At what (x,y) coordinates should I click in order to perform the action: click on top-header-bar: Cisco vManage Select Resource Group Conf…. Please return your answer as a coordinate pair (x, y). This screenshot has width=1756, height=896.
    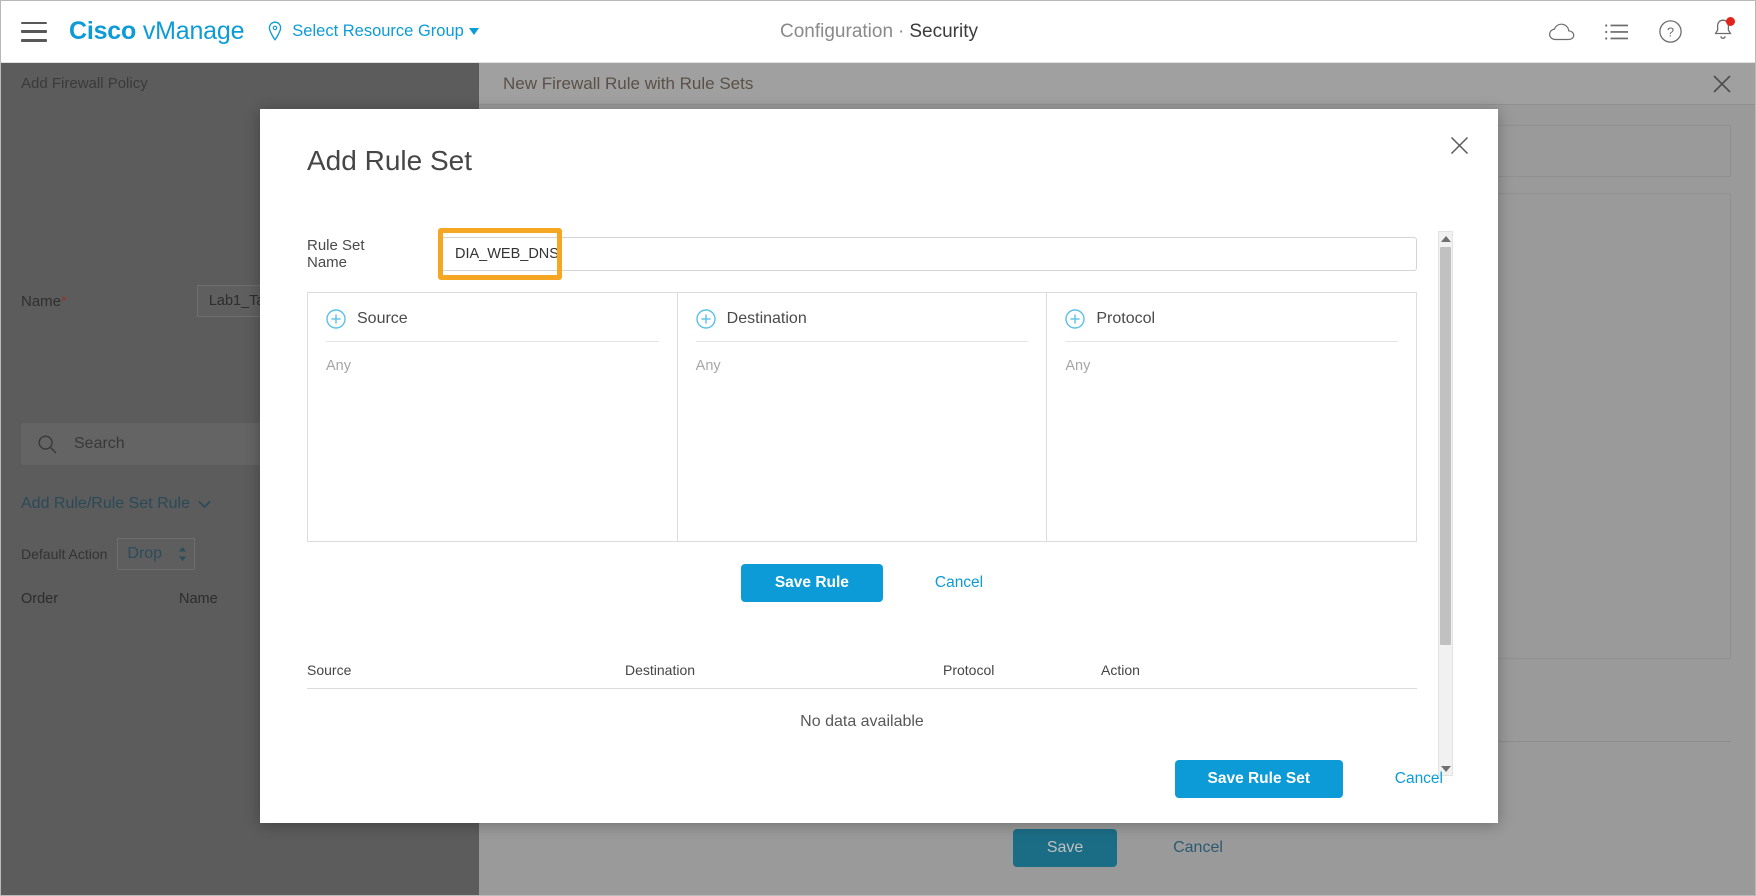
    Looking at the image, I should click on (878, 32).